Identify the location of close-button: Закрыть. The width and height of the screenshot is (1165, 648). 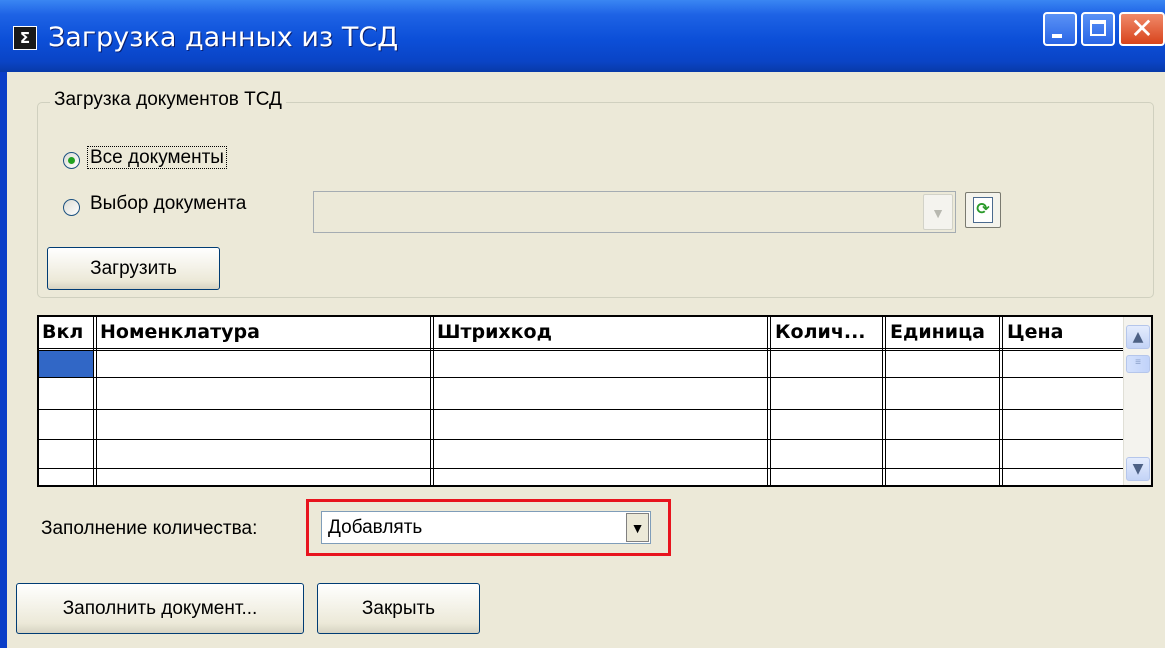
(398, 608).